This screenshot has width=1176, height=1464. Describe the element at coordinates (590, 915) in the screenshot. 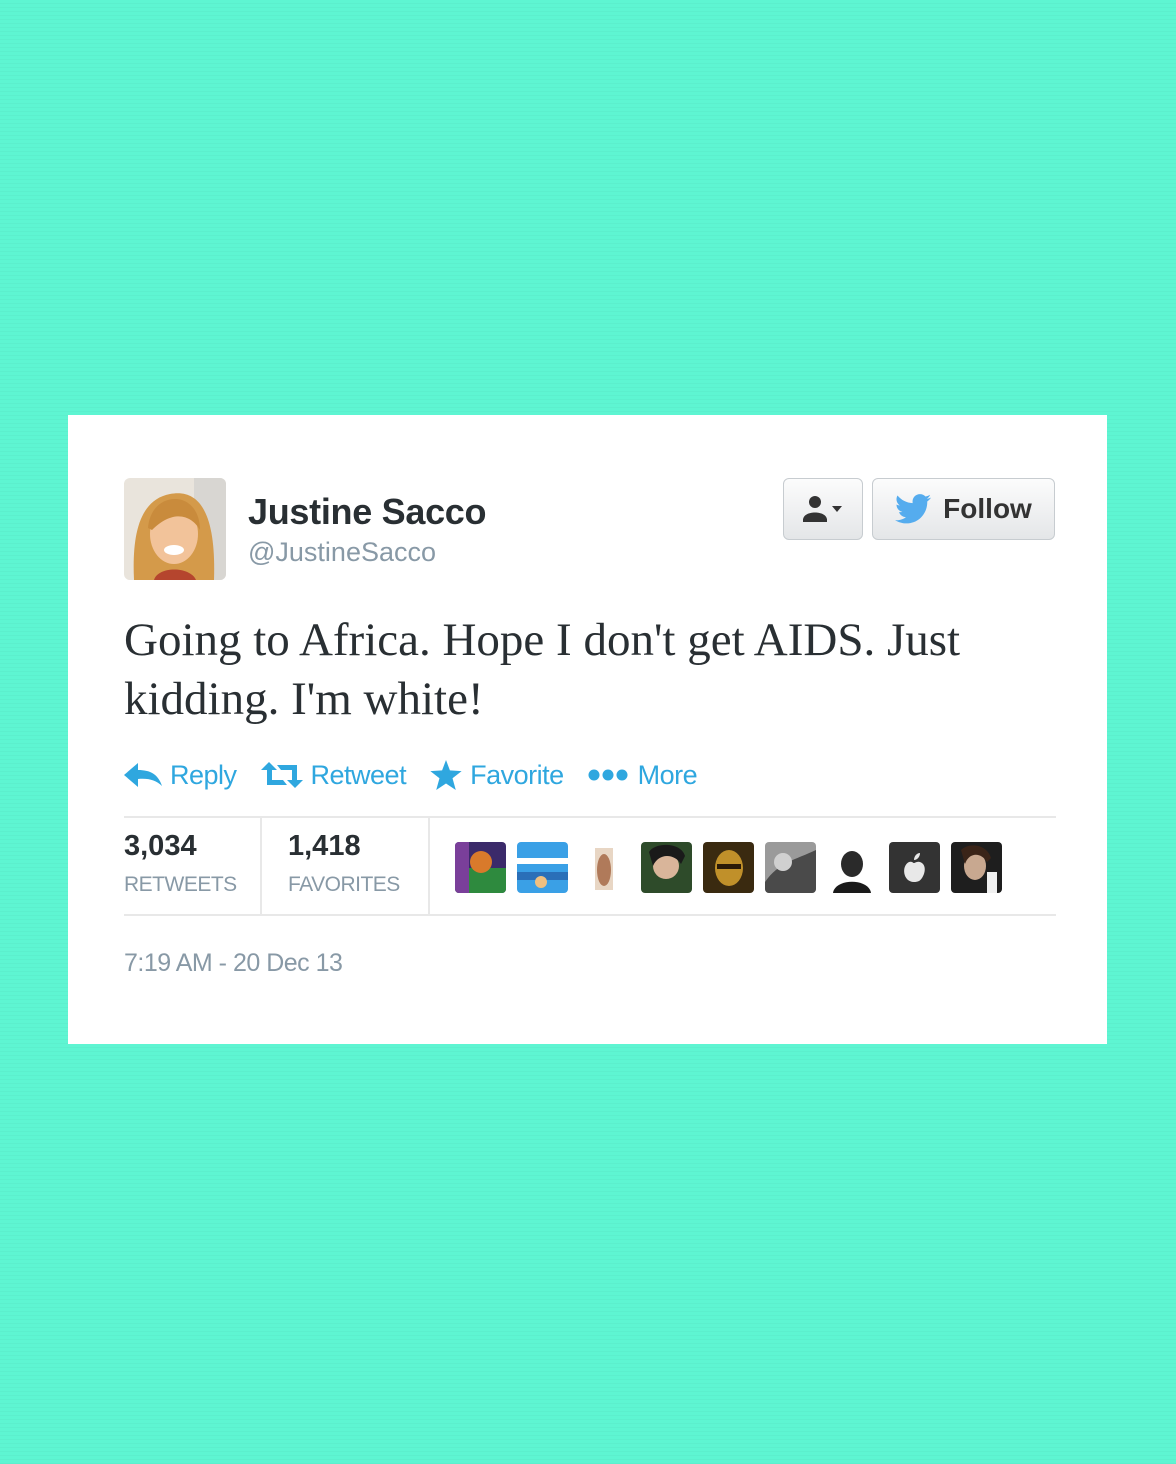

I see `divider-bottom` at that location.